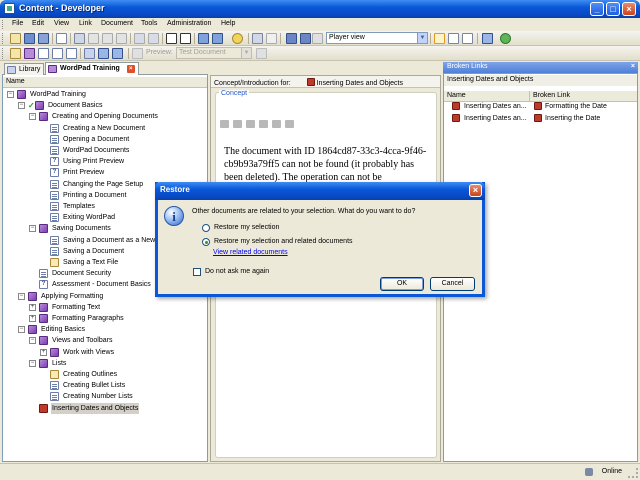  Describe the element at coordinates (105, 94) in the screenshot. I see `tree-item: − WordPad Training` at that location.